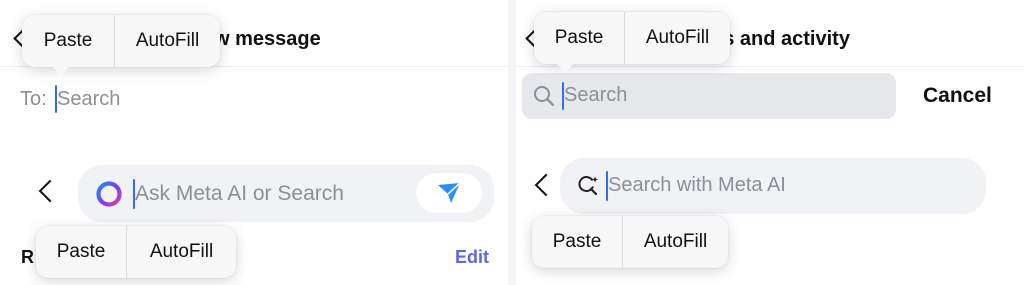 This screenshot has width=1024, height=285. I want to click on send-icon, so click(449, 192).